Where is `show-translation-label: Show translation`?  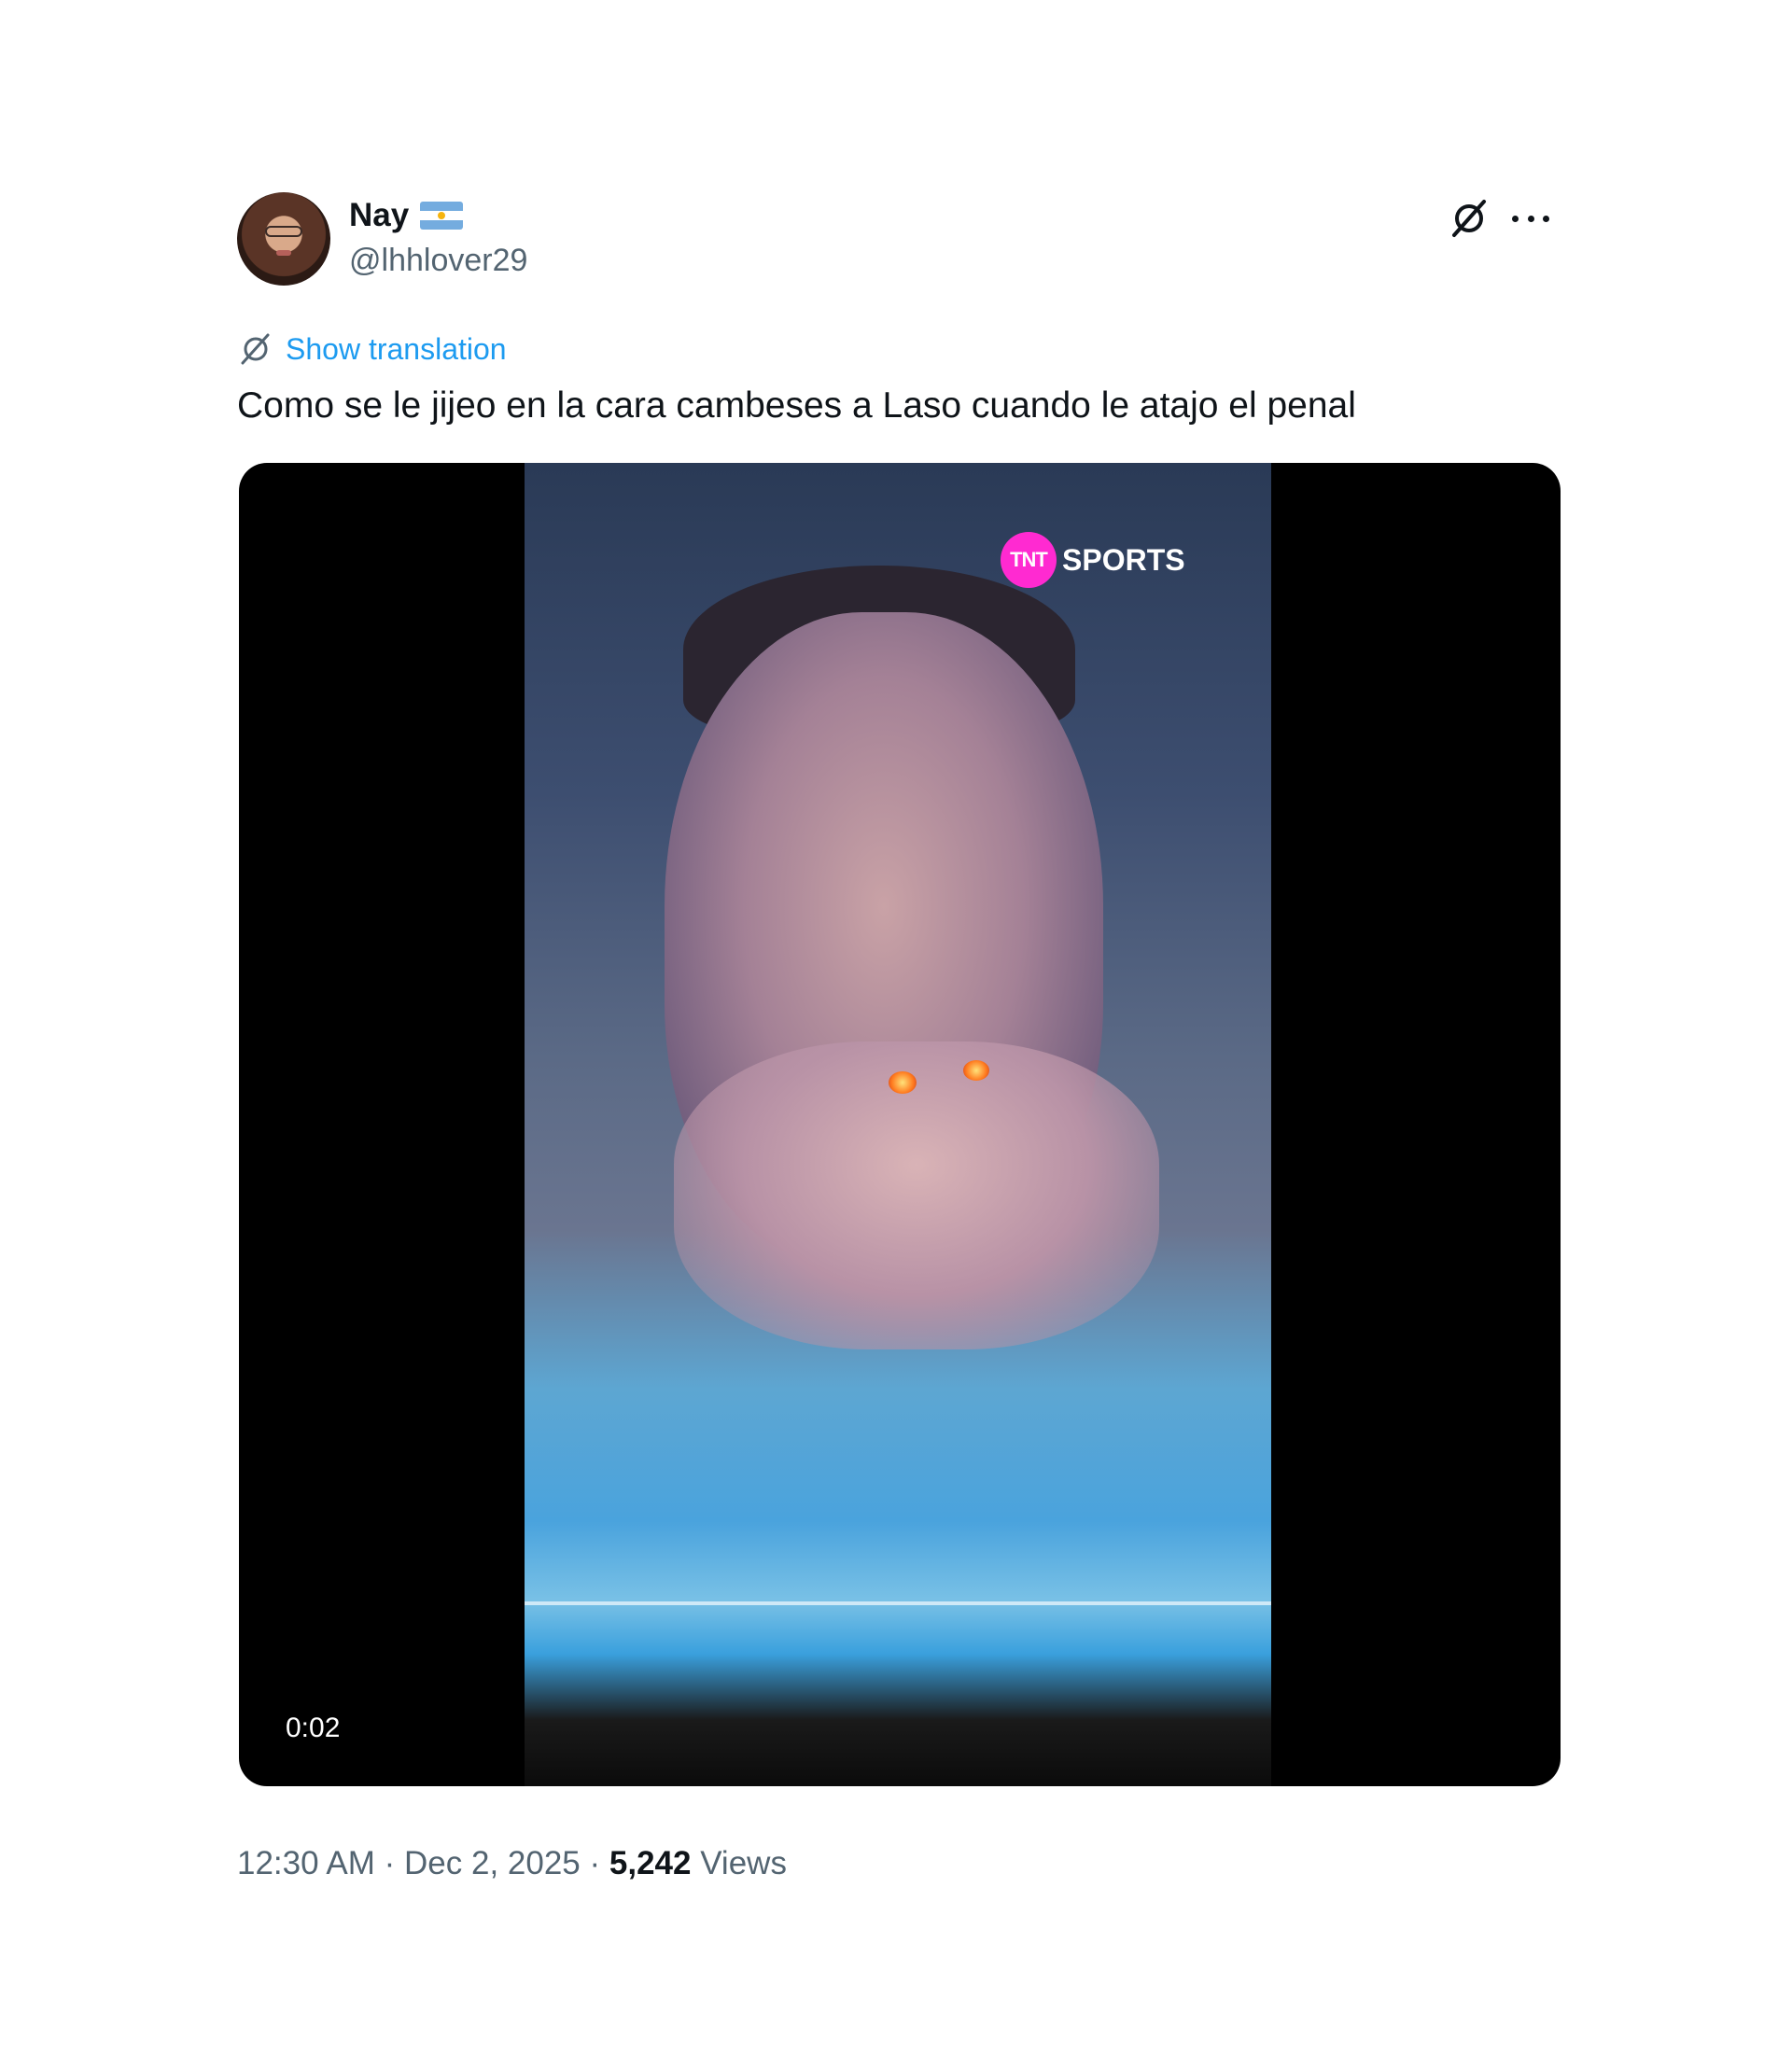 show-translation-label: Show translation is located at coordinates (396, 349).